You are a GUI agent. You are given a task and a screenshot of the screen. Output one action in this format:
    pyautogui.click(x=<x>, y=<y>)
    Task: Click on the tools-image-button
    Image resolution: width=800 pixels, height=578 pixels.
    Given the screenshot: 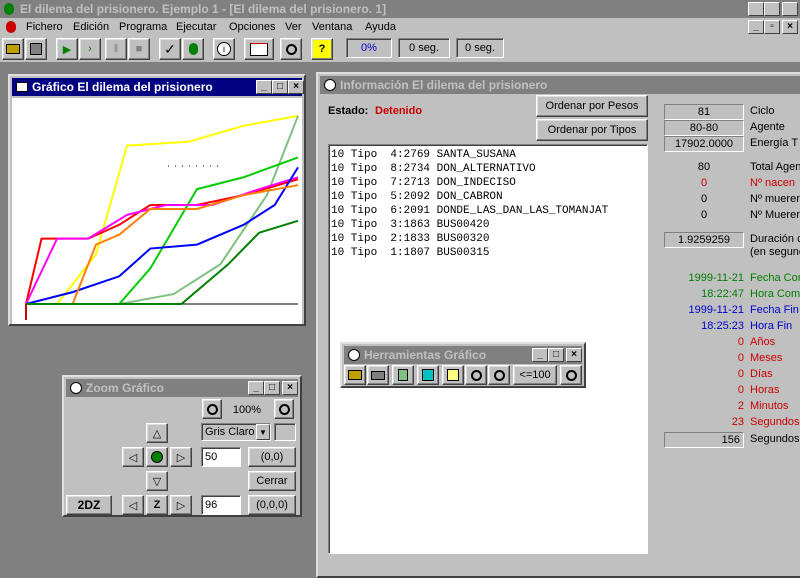 What is the action you would take?
    pyautogui.click(x=453, y=375)
    